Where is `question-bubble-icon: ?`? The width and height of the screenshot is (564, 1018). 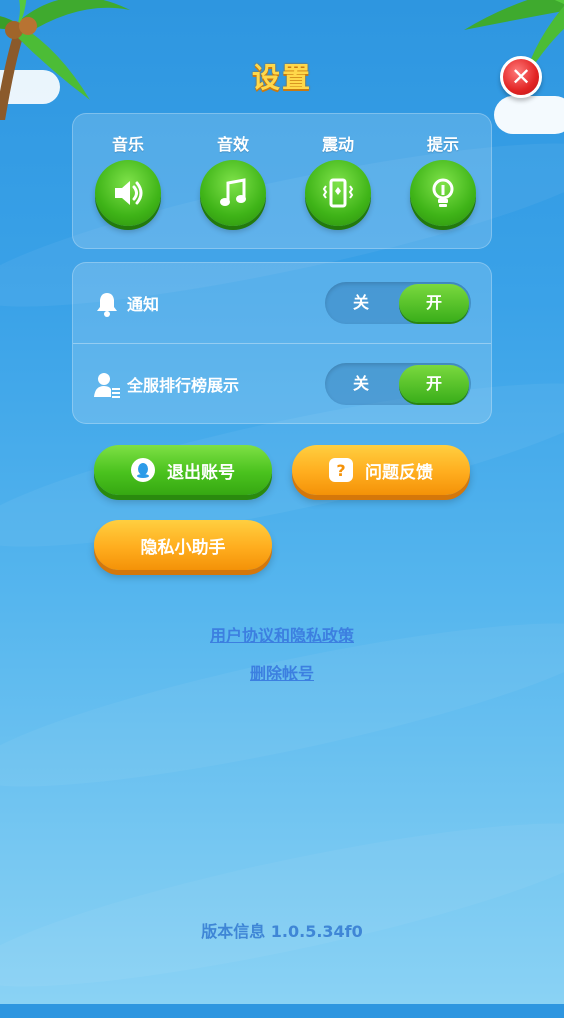 question-bubble-icon: ? is located at coordinates (341, 470).